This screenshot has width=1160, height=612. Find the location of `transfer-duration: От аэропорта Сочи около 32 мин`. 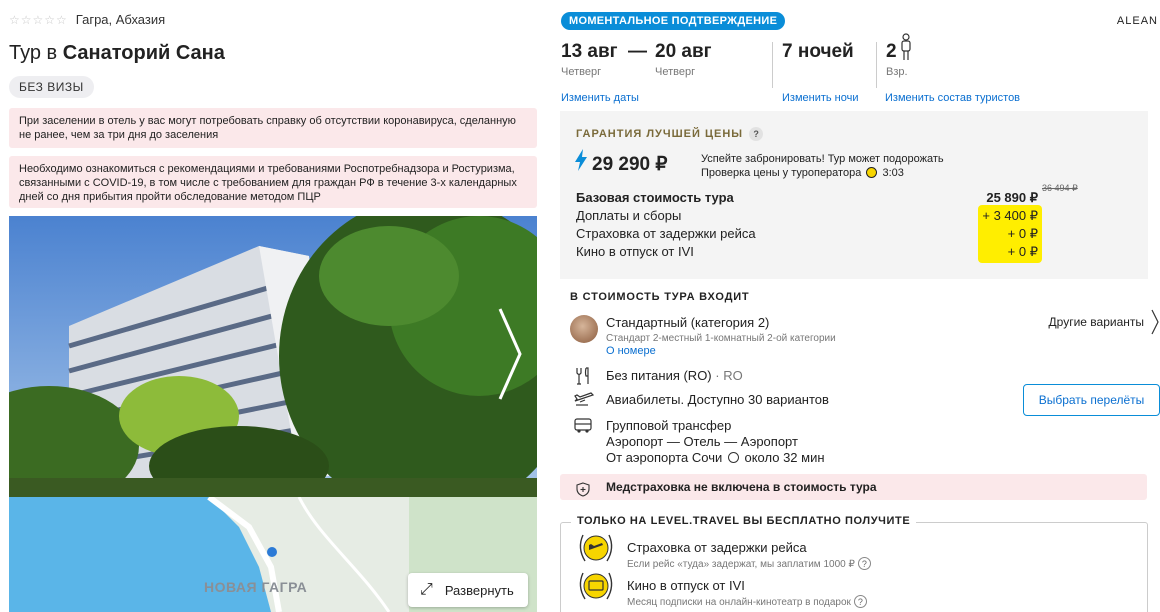

transfer-duration: От аэропорта Сочи около 32 мин is located at coordinates (715, 457).